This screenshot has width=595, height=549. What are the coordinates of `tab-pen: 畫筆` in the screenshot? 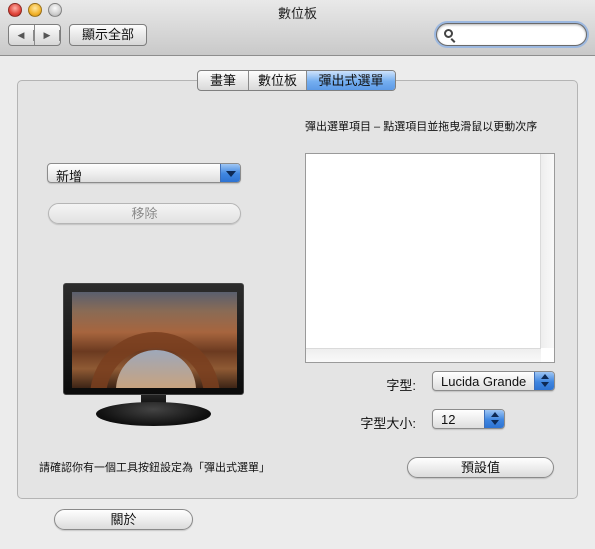 It's located at (223, 80).